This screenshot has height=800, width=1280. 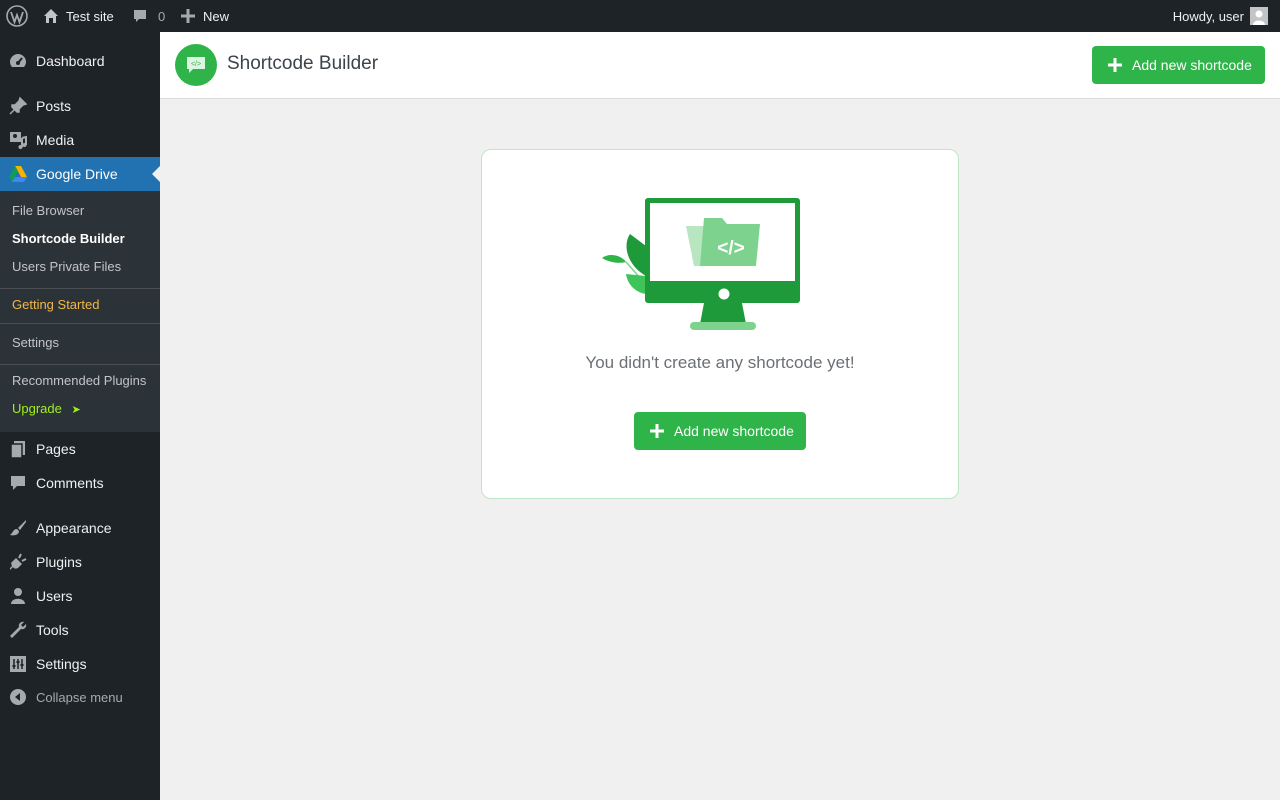 What do you see at coordinates (37, 408) in the screenshot?
I see `upgrade-label: Upgrade` at bounding box center [37, 408].